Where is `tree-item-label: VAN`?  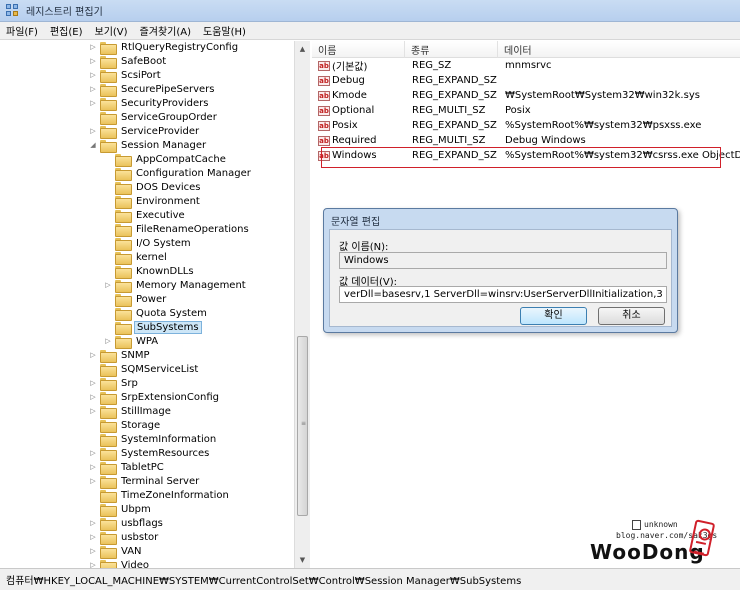
tree-item-label: VAN is located at coordinates (131, 551).